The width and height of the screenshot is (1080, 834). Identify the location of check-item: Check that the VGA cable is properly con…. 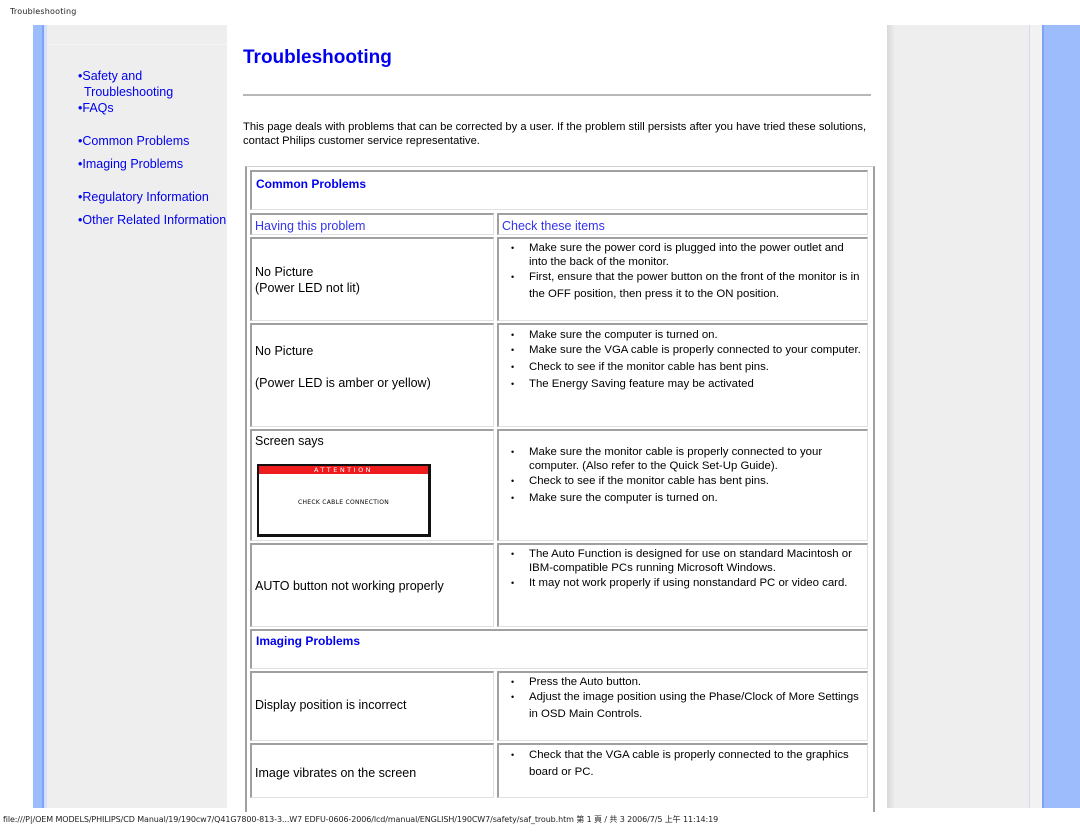
(685, 764).